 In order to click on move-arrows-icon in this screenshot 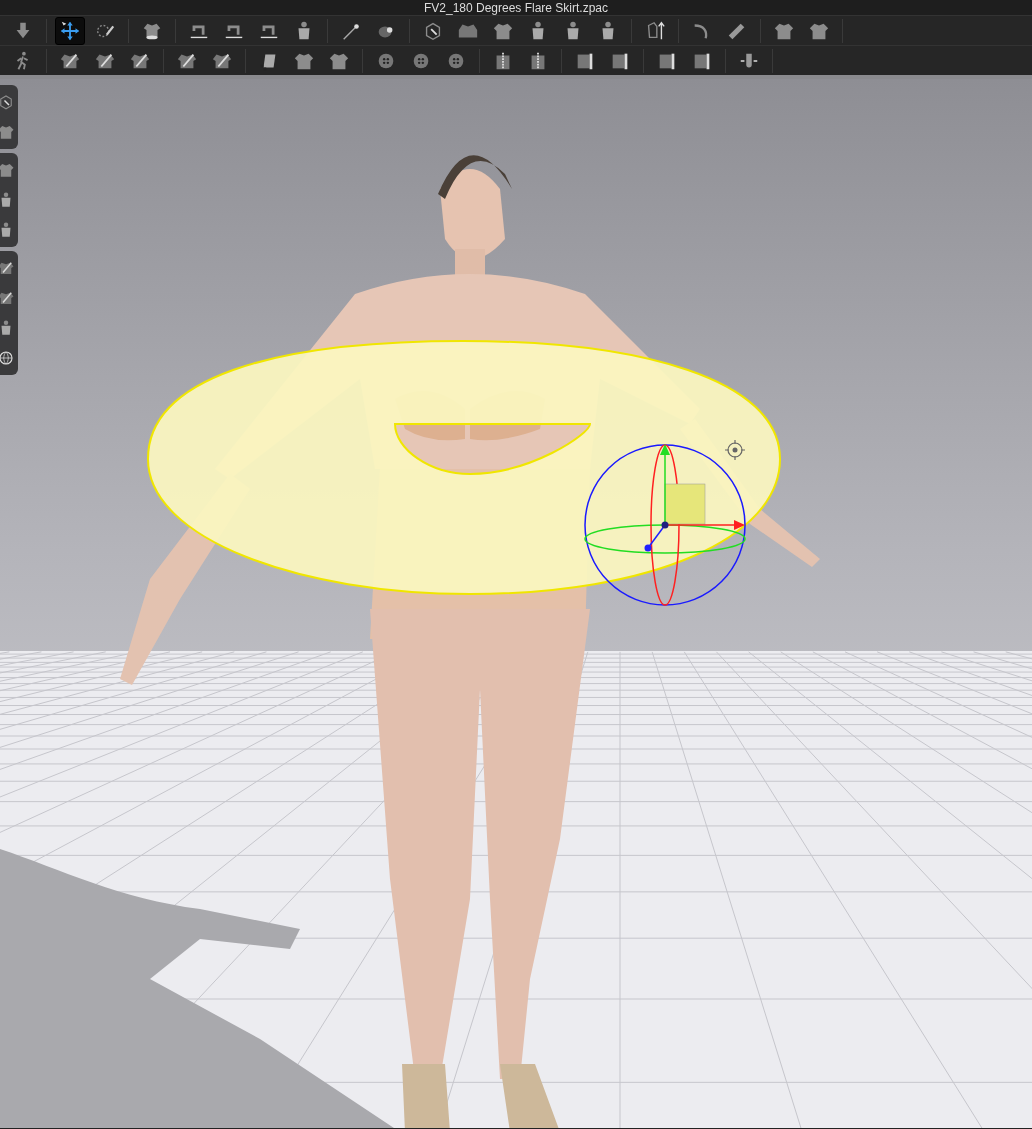, I will do `click(70, 30)`.